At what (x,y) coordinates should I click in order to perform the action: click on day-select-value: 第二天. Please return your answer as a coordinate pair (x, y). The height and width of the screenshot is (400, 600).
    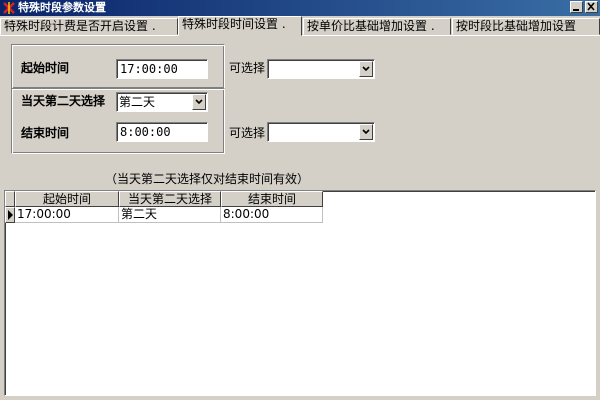
    Looking at the image, I should click on (137, 102).